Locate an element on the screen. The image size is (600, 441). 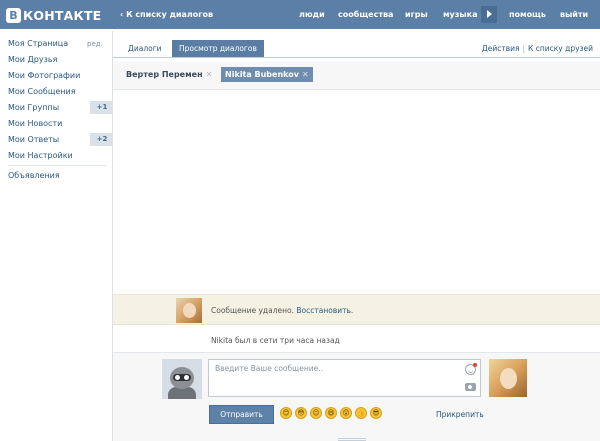
sidebar-item-my-page: Моя Страница ред. is located at coordinates (58, 46).